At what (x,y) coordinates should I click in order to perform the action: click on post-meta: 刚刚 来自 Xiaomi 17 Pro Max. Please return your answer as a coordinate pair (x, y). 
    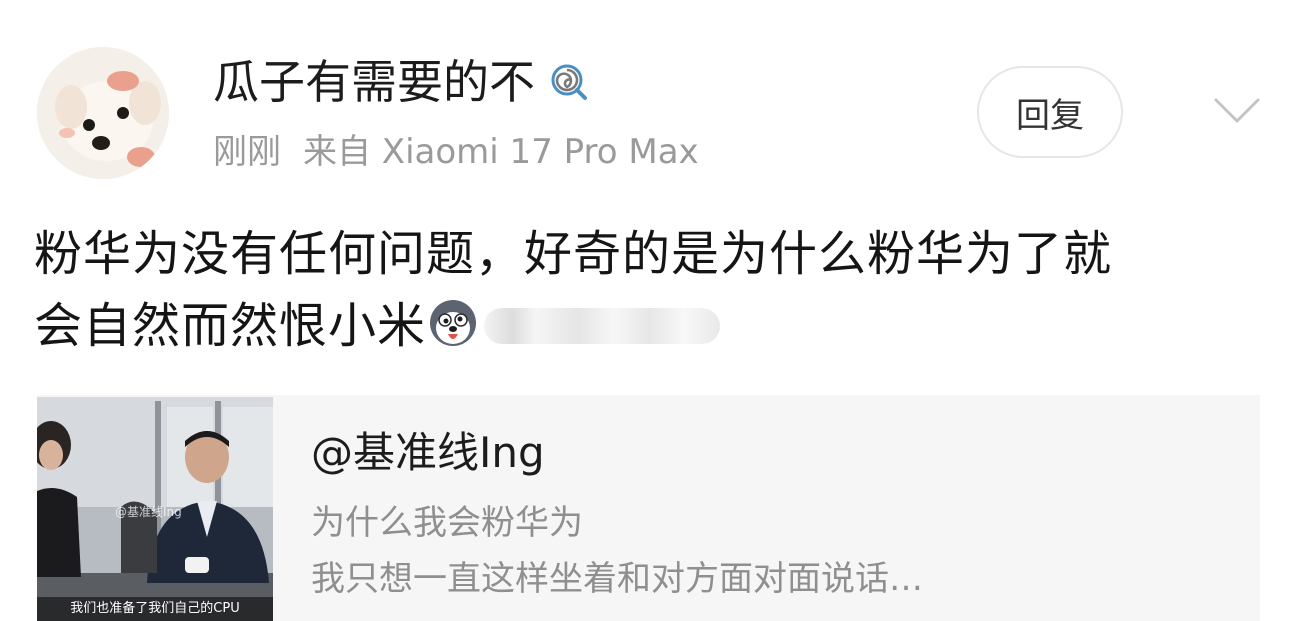
    Looking at the image, I should click on (456, 152).